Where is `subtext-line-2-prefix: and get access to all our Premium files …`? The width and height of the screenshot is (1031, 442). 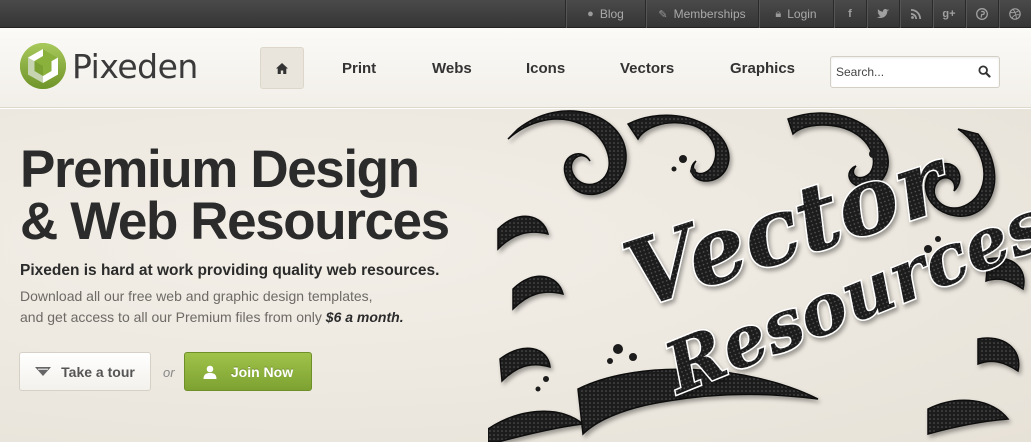
subtext-line-2-prefix: and get access to all our Premium files … is located at coordinates (173, 317).